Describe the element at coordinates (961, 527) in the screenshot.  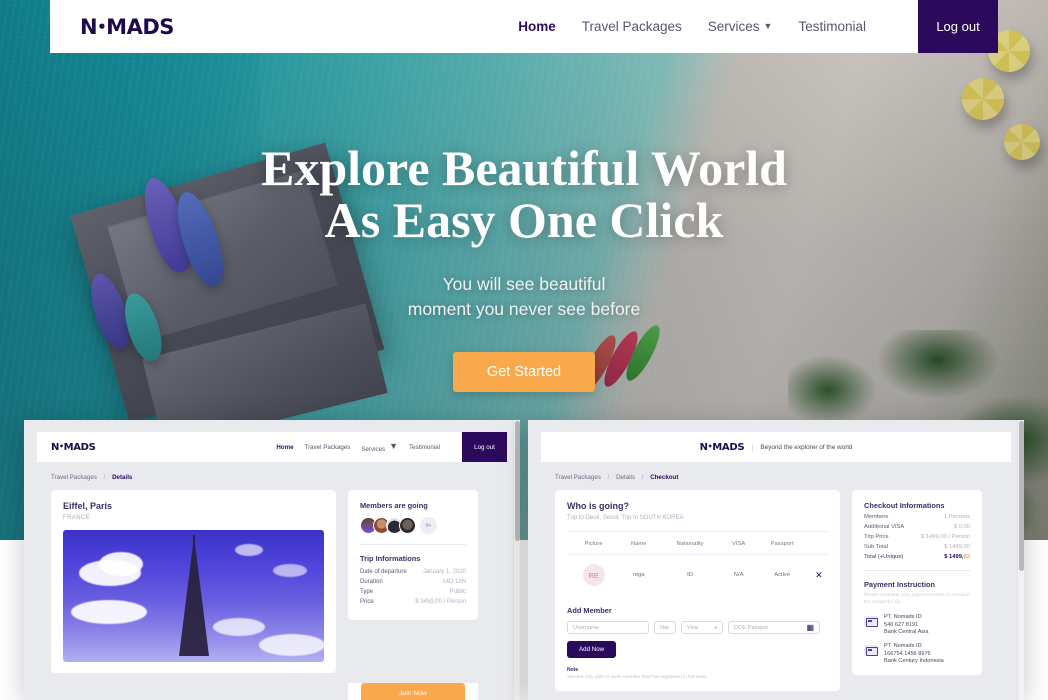
I see `checkout-info-value: $ 0,00` at that location.